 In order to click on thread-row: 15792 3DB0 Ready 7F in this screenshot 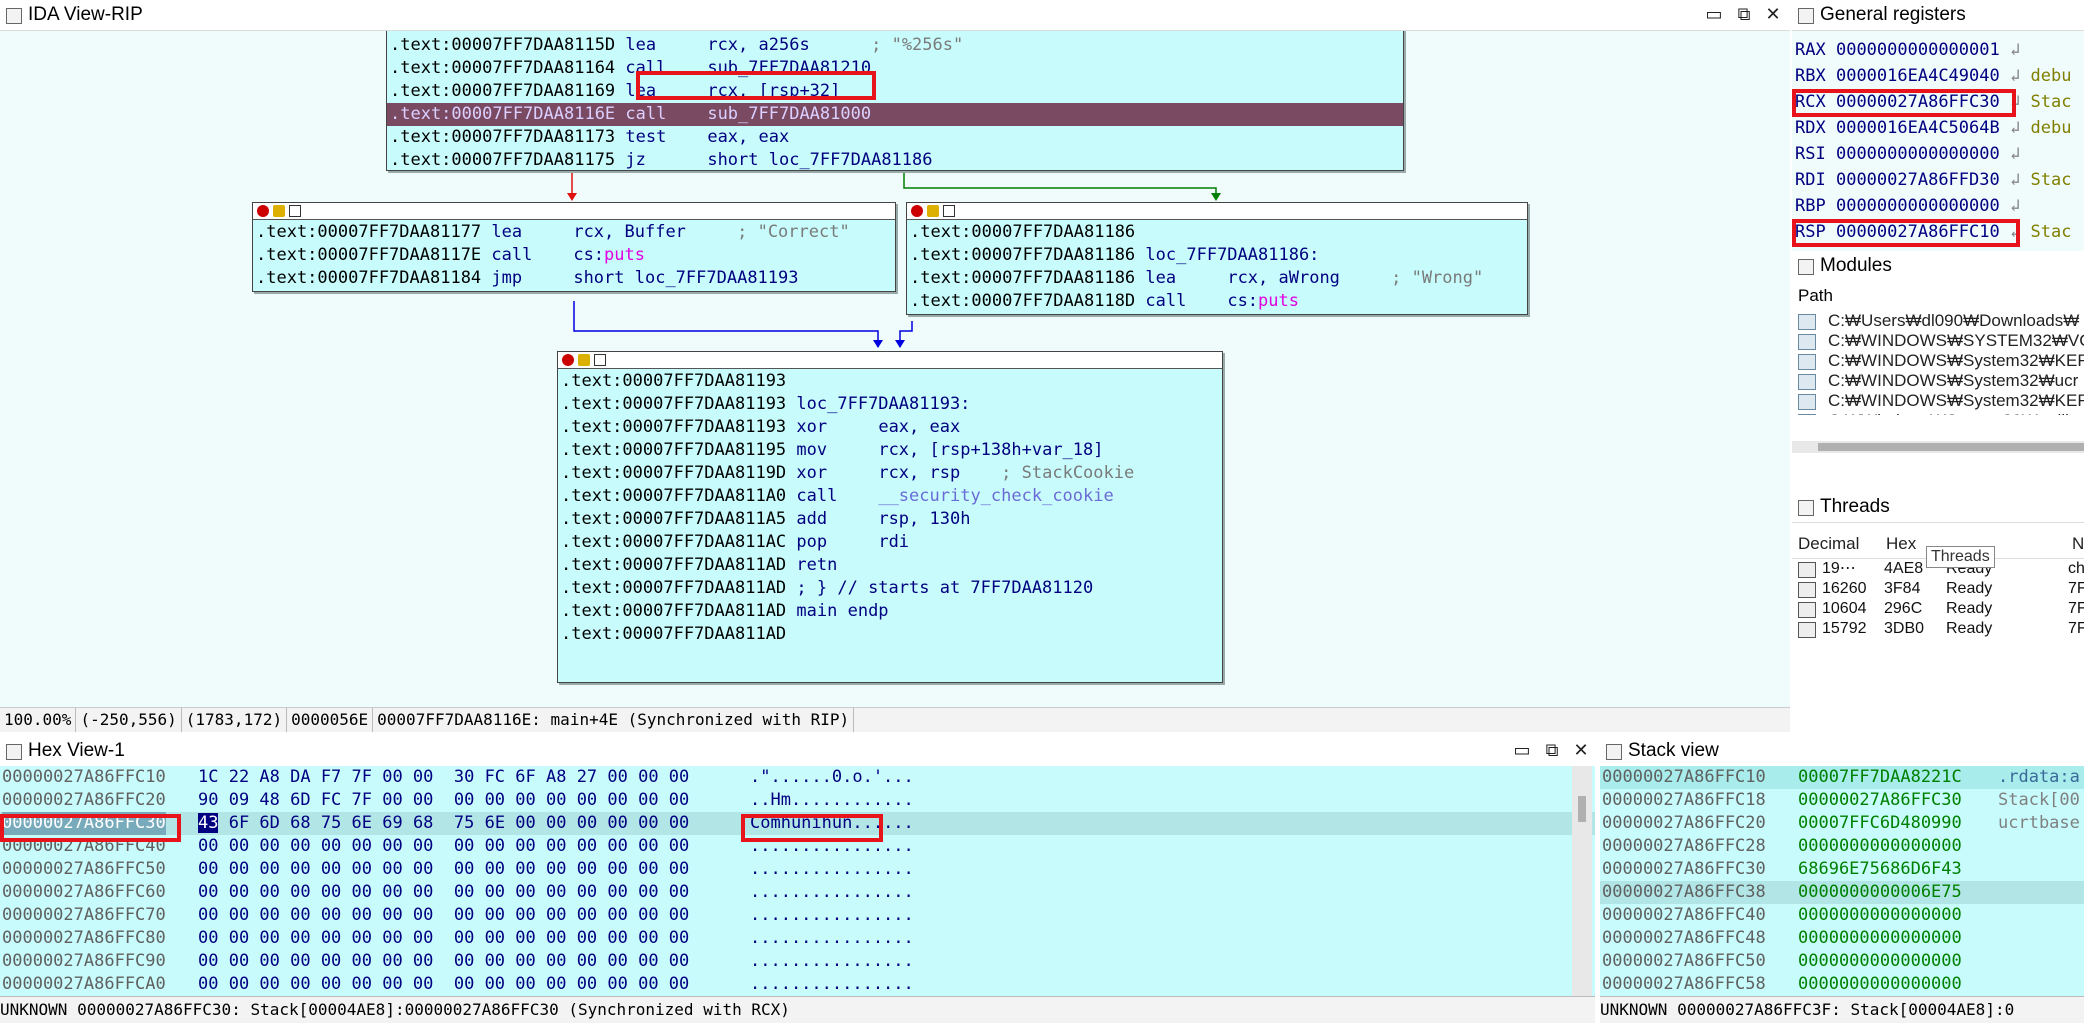, I will do `click(1938, 629)`.